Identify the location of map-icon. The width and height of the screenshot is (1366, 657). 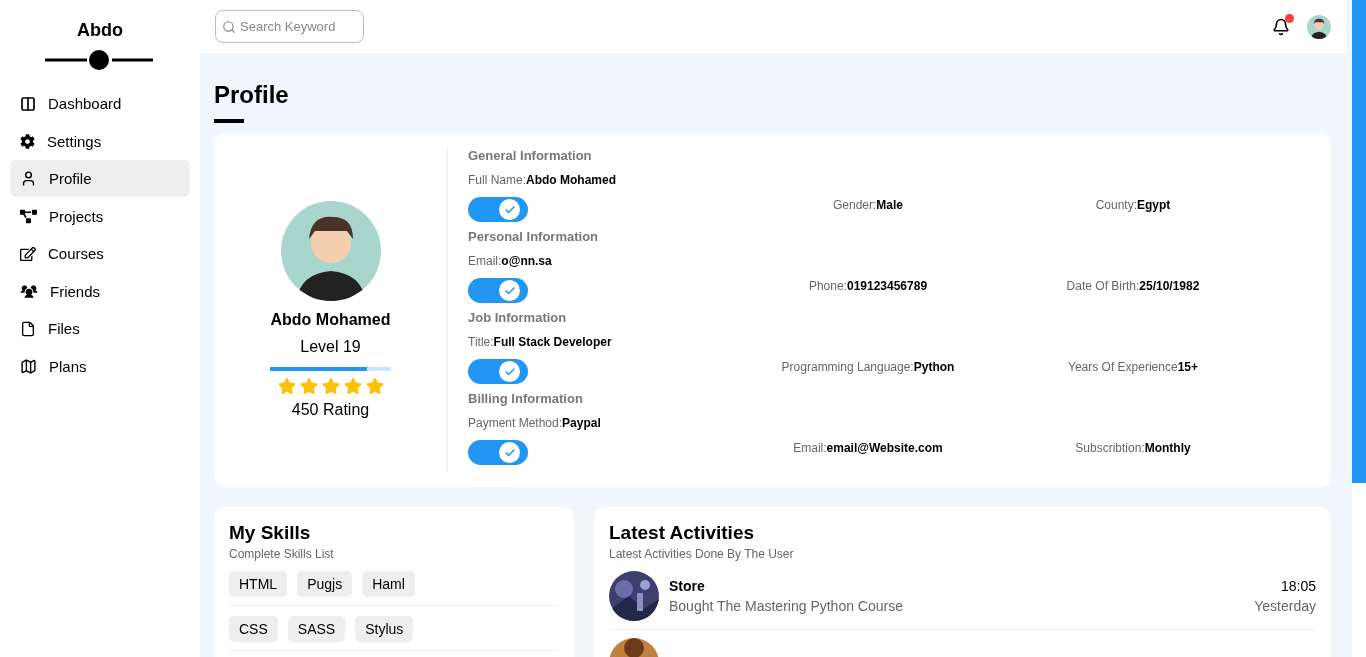
(28, 366).